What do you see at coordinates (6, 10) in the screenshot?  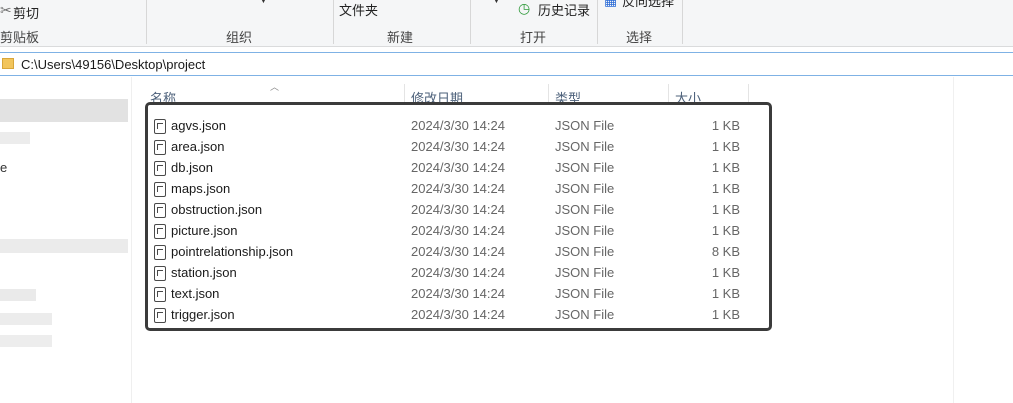 I see `scissors-icon: ✂` at bounding box center [6, 10].